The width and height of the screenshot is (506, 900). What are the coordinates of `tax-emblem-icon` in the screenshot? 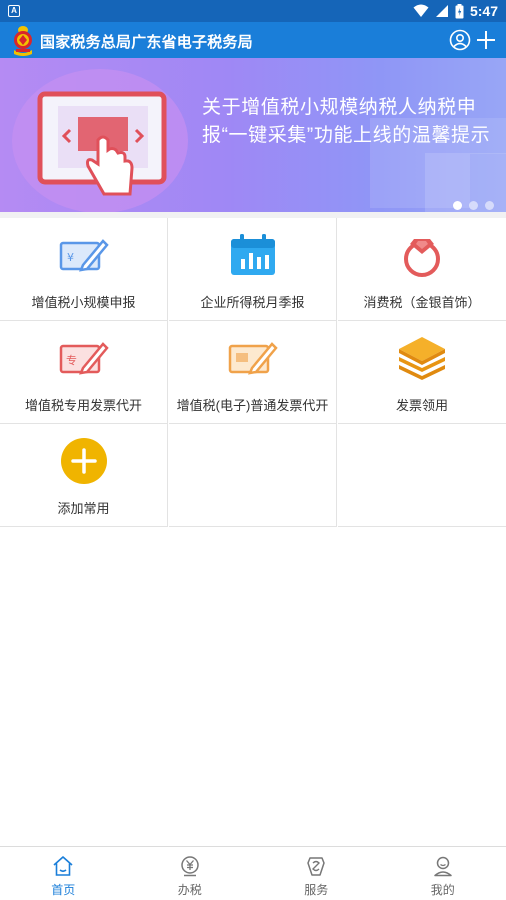 It's located at (23, 41).